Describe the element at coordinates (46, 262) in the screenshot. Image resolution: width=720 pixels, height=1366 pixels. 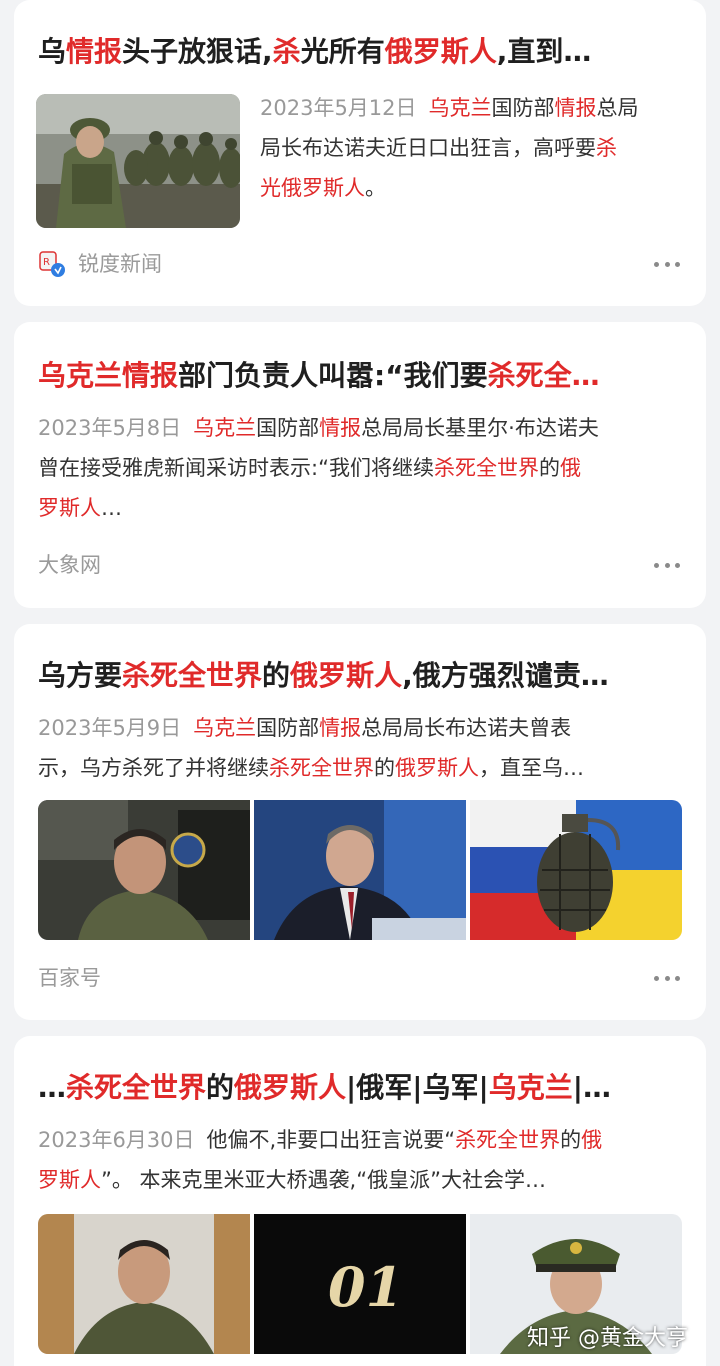
I see `svg-text: R` at that location.